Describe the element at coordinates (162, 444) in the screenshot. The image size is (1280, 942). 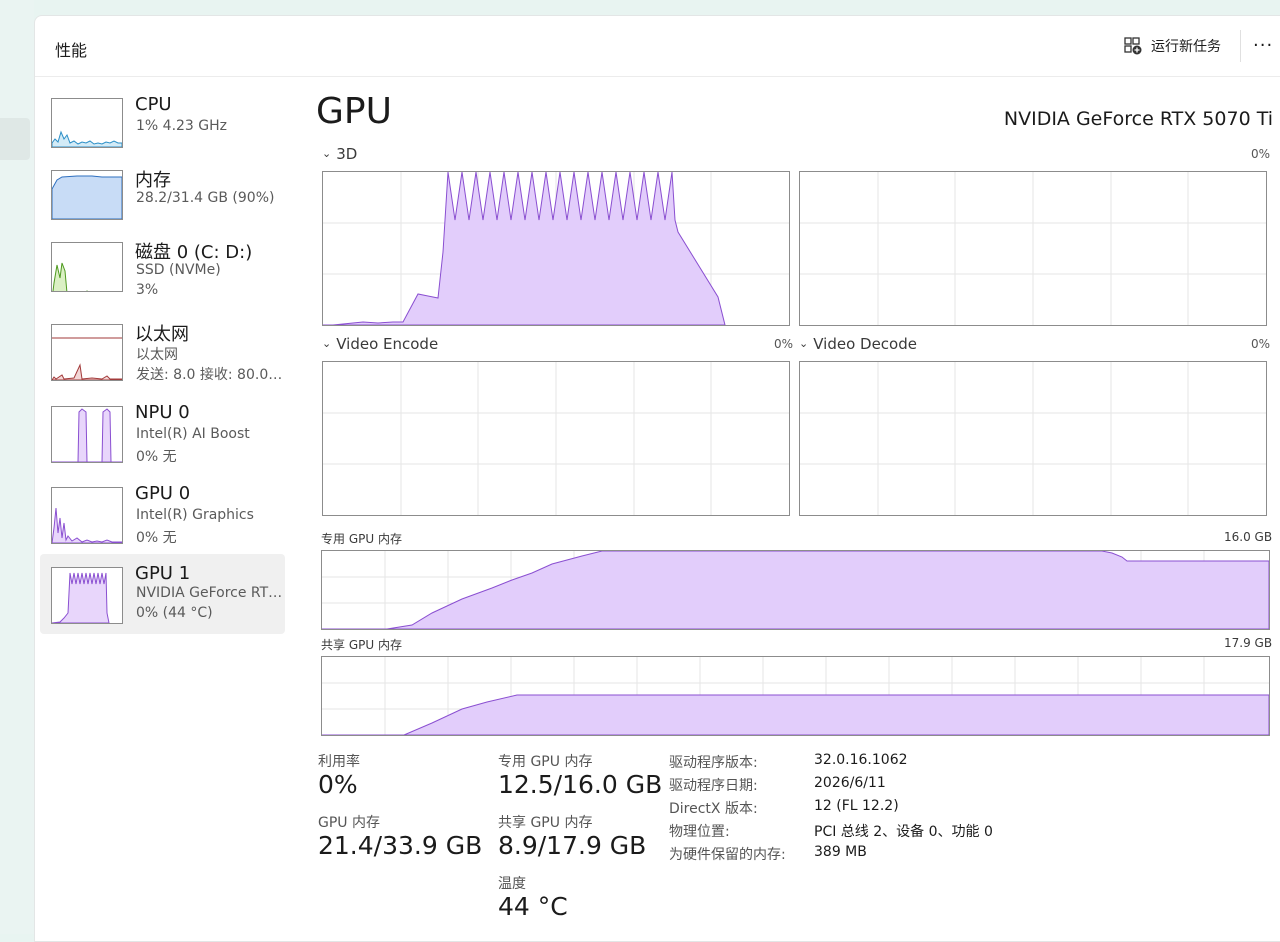
I see `sidebar-item-npu: NPU 0 Intel(R) AI Boost 0% 无` at that location.